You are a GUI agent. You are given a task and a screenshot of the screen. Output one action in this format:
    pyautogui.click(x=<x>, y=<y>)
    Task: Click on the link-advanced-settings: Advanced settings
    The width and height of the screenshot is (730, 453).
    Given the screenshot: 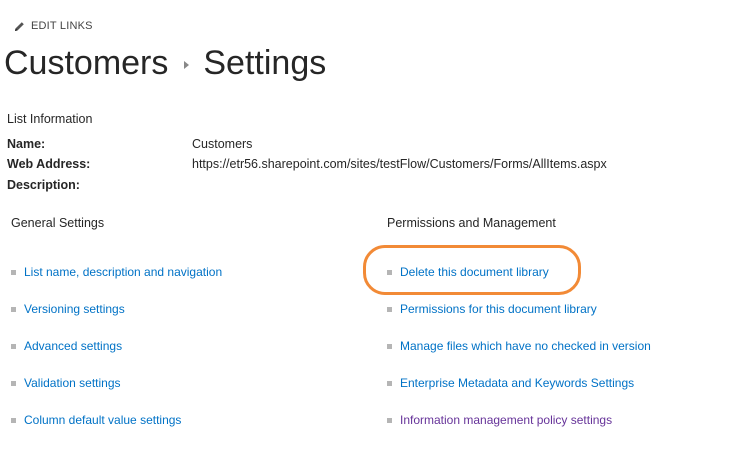 What is the action you would take?
    pyautogui.click(x=66, y=346)
    